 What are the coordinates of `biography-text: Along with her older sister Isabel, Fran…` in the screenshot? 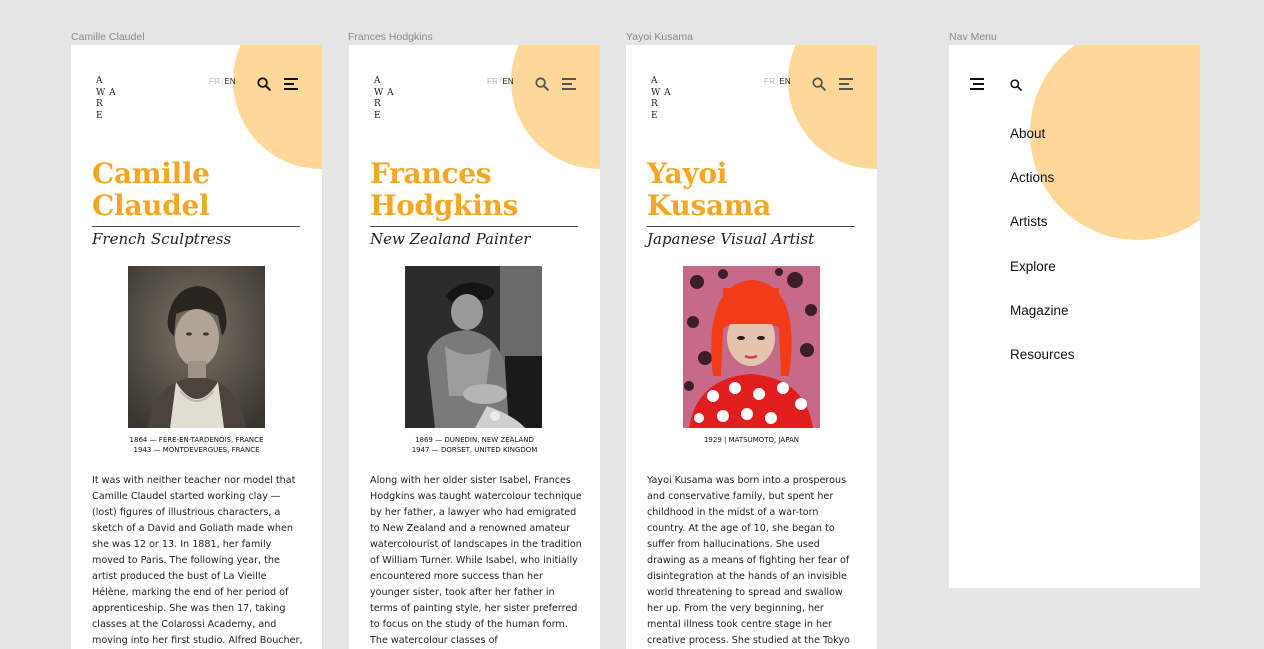 It's located at (476, 560).